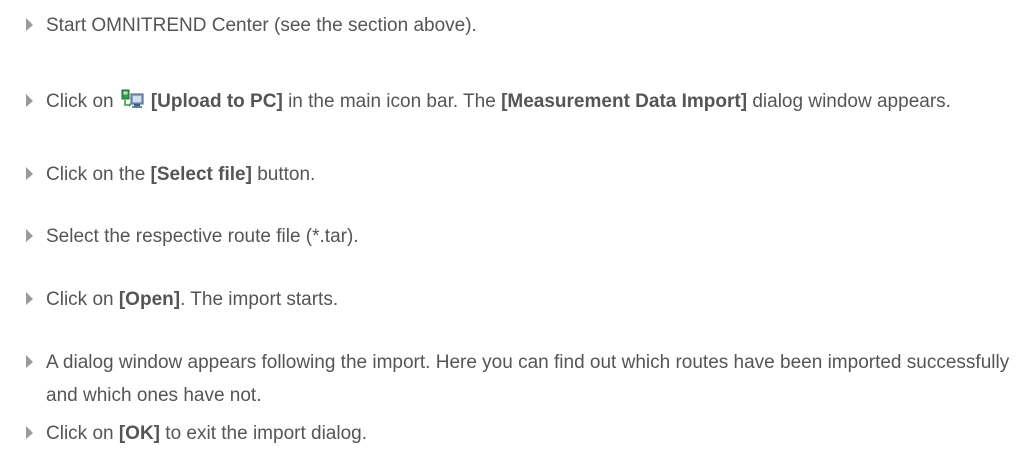  What do you see at coordinates (201, 174) in the screenshot?
I see `ui-element-reference: [Select file]` at bounding box center [201, 174].